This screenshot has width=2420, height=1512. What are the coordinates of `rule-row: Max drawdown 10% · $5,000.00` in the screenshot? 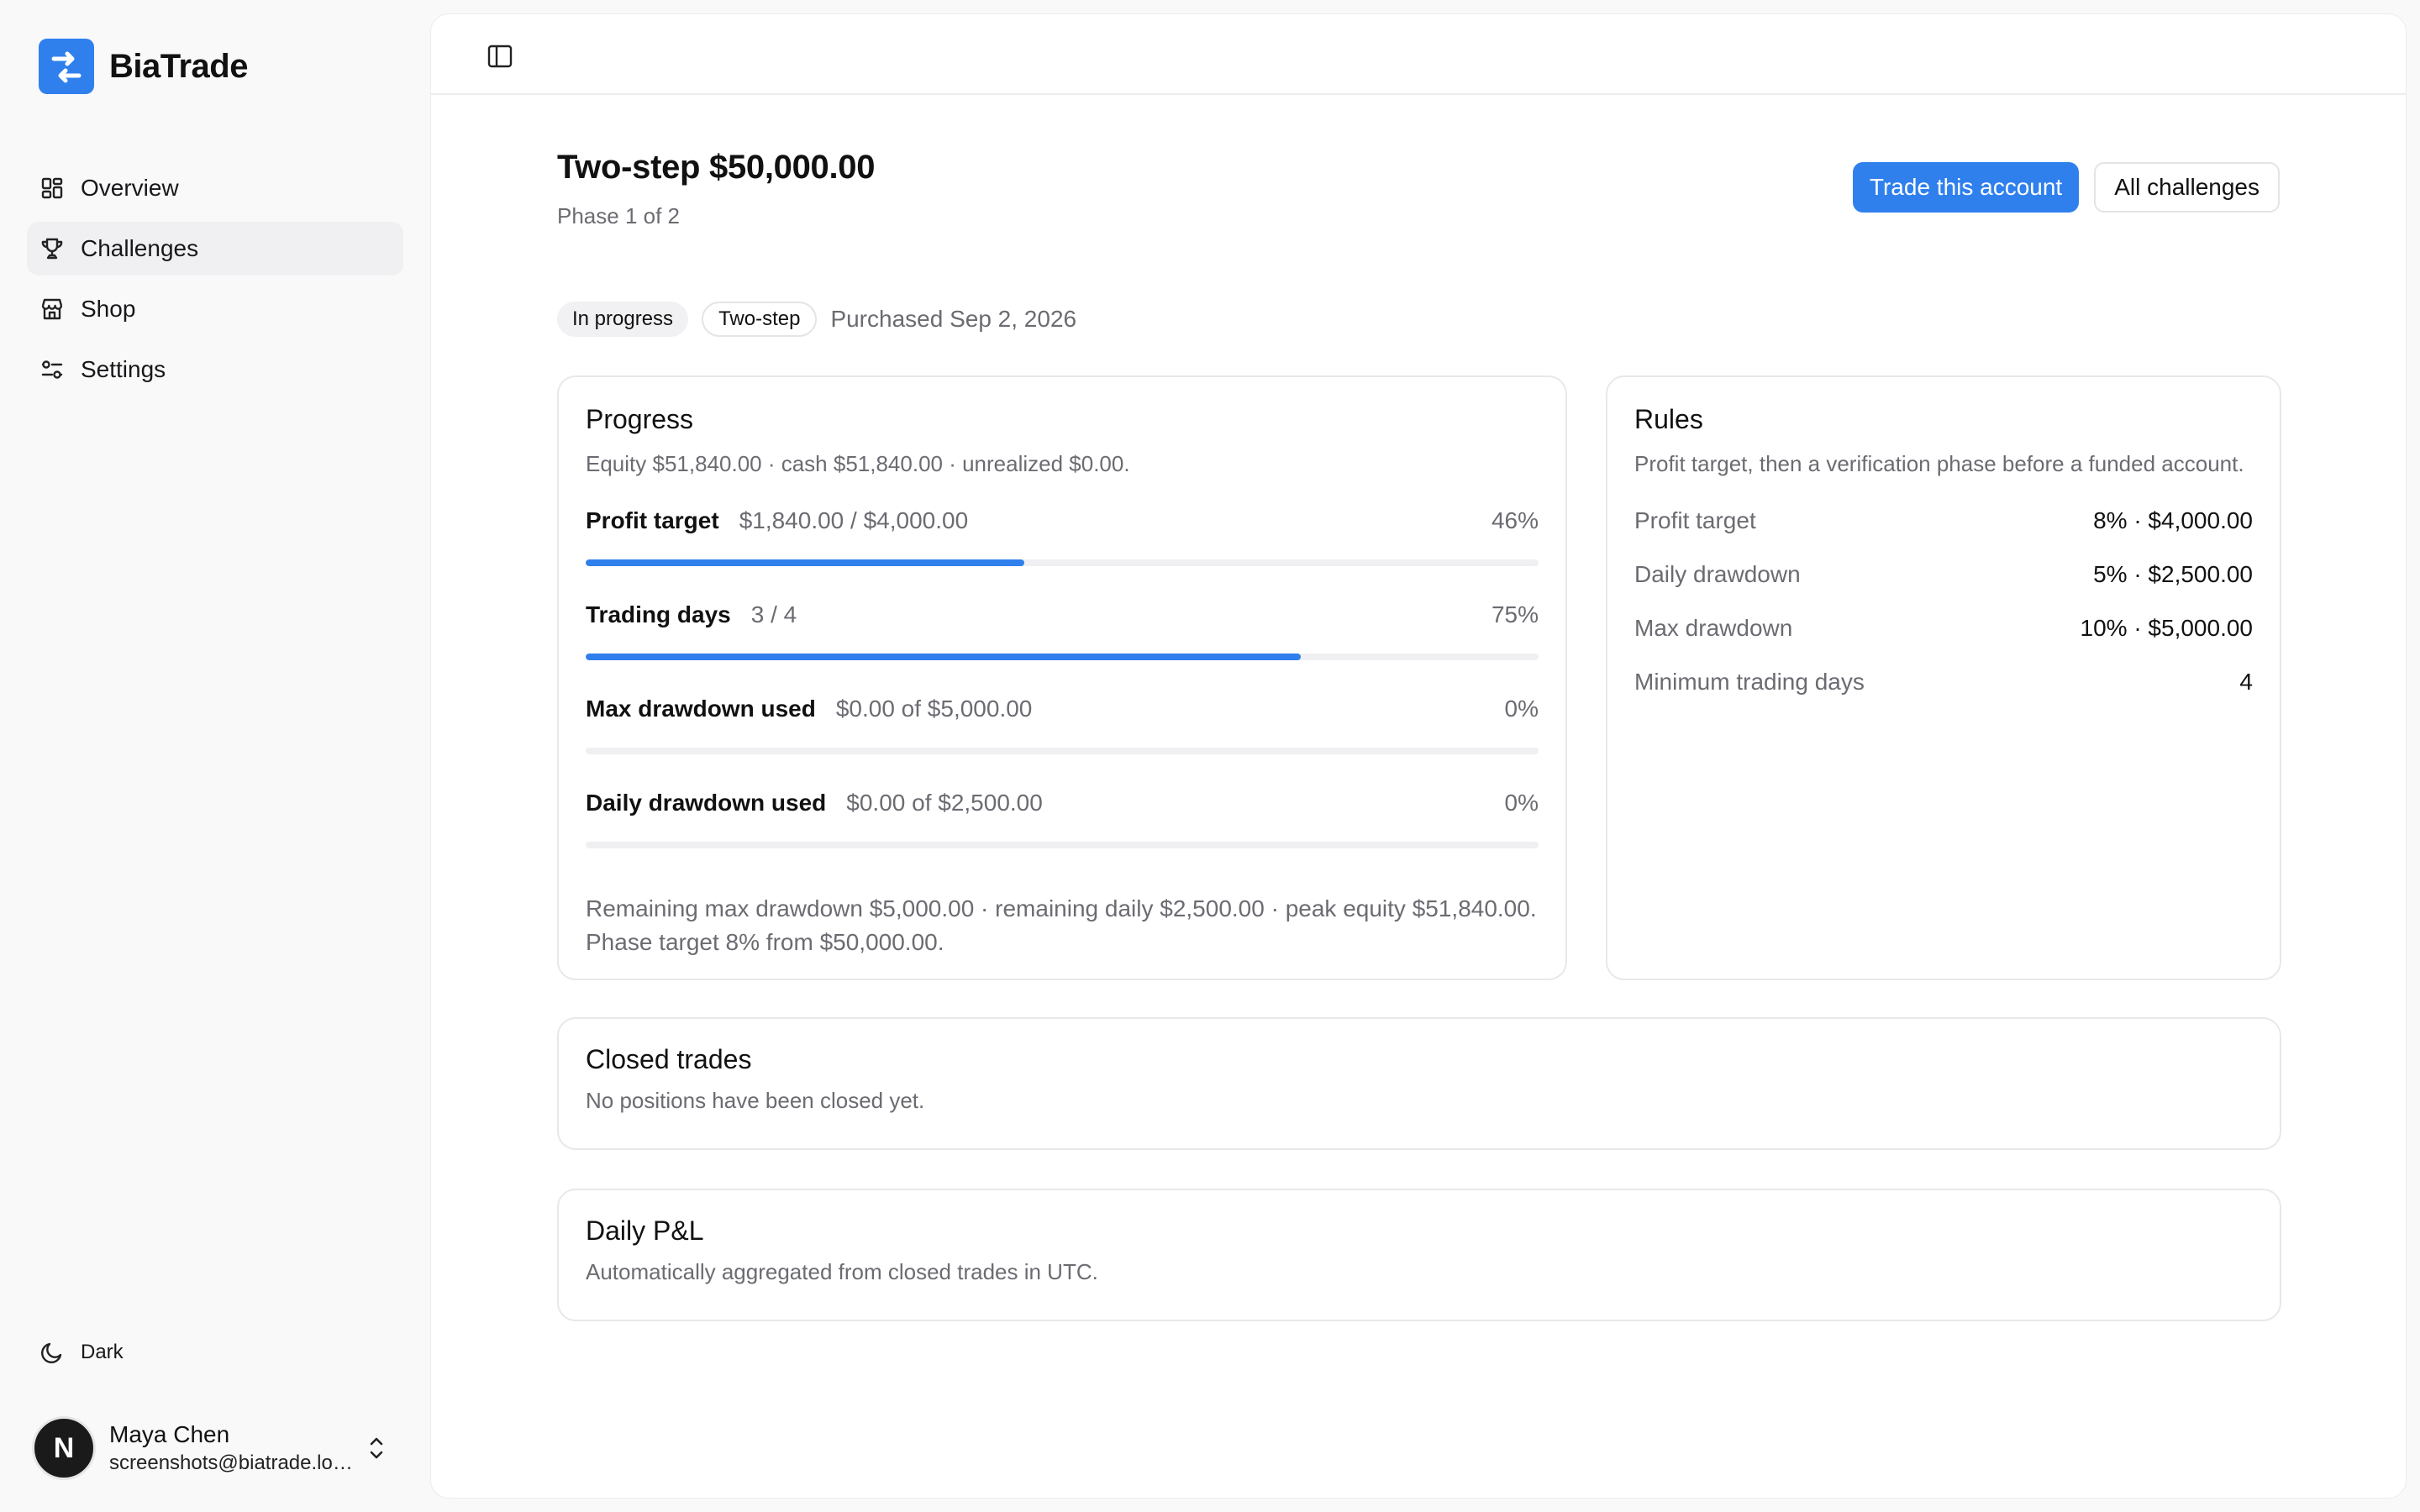 It's located at (1943, 628).